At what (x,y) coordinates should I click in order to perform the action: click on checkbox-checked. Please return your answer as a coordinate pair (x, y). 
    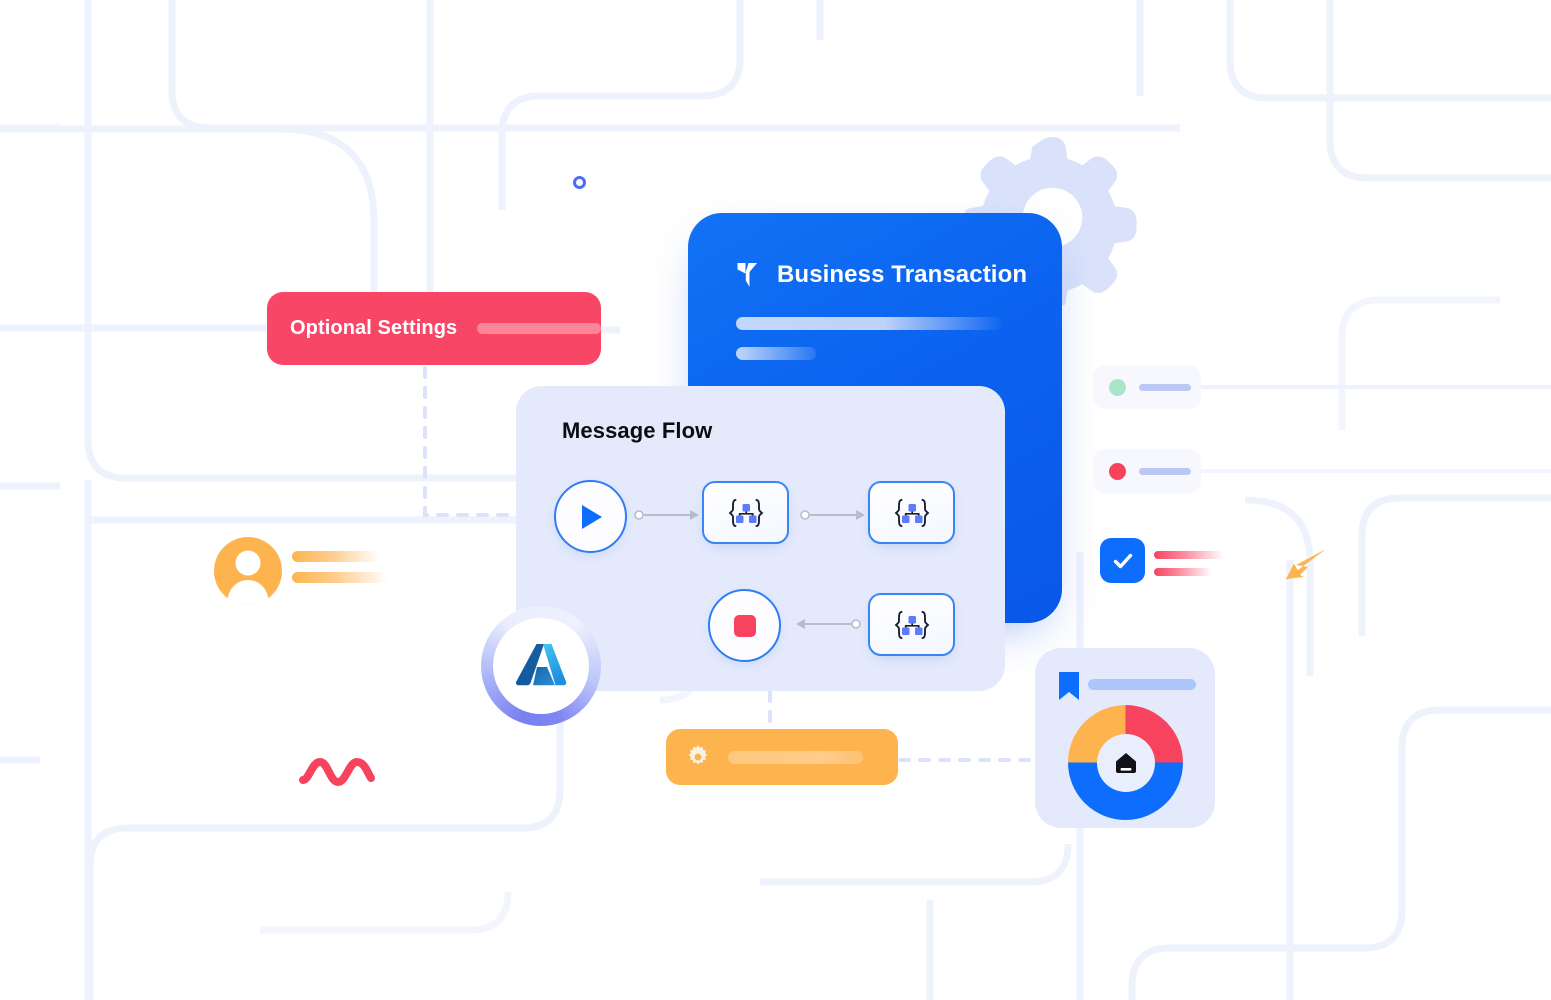
    Looking at the image, I should click on (1122, 560).